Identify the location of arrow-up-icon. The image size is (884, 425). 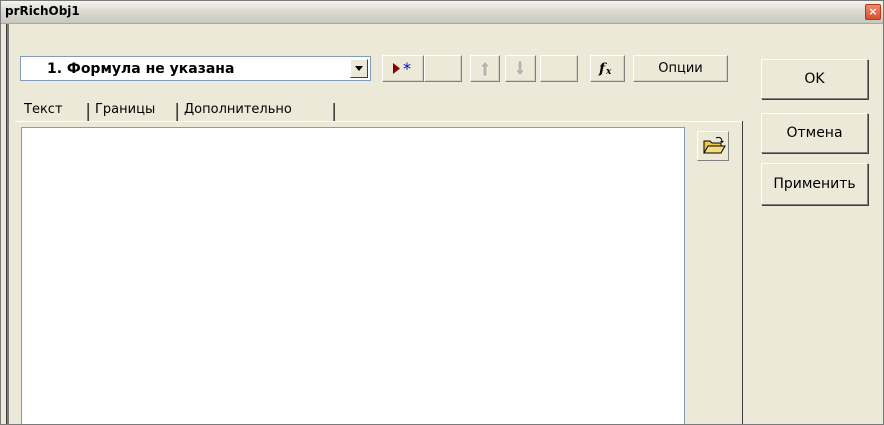
(485, 68).